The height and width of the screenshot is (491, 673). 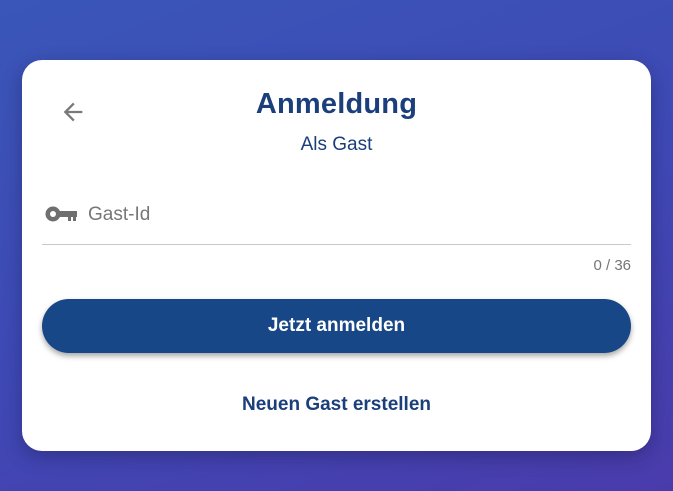 What do you see at coordinates (353, 215) in the screenshot?
I see `guest-id-input` at bounding box center [353, 215].